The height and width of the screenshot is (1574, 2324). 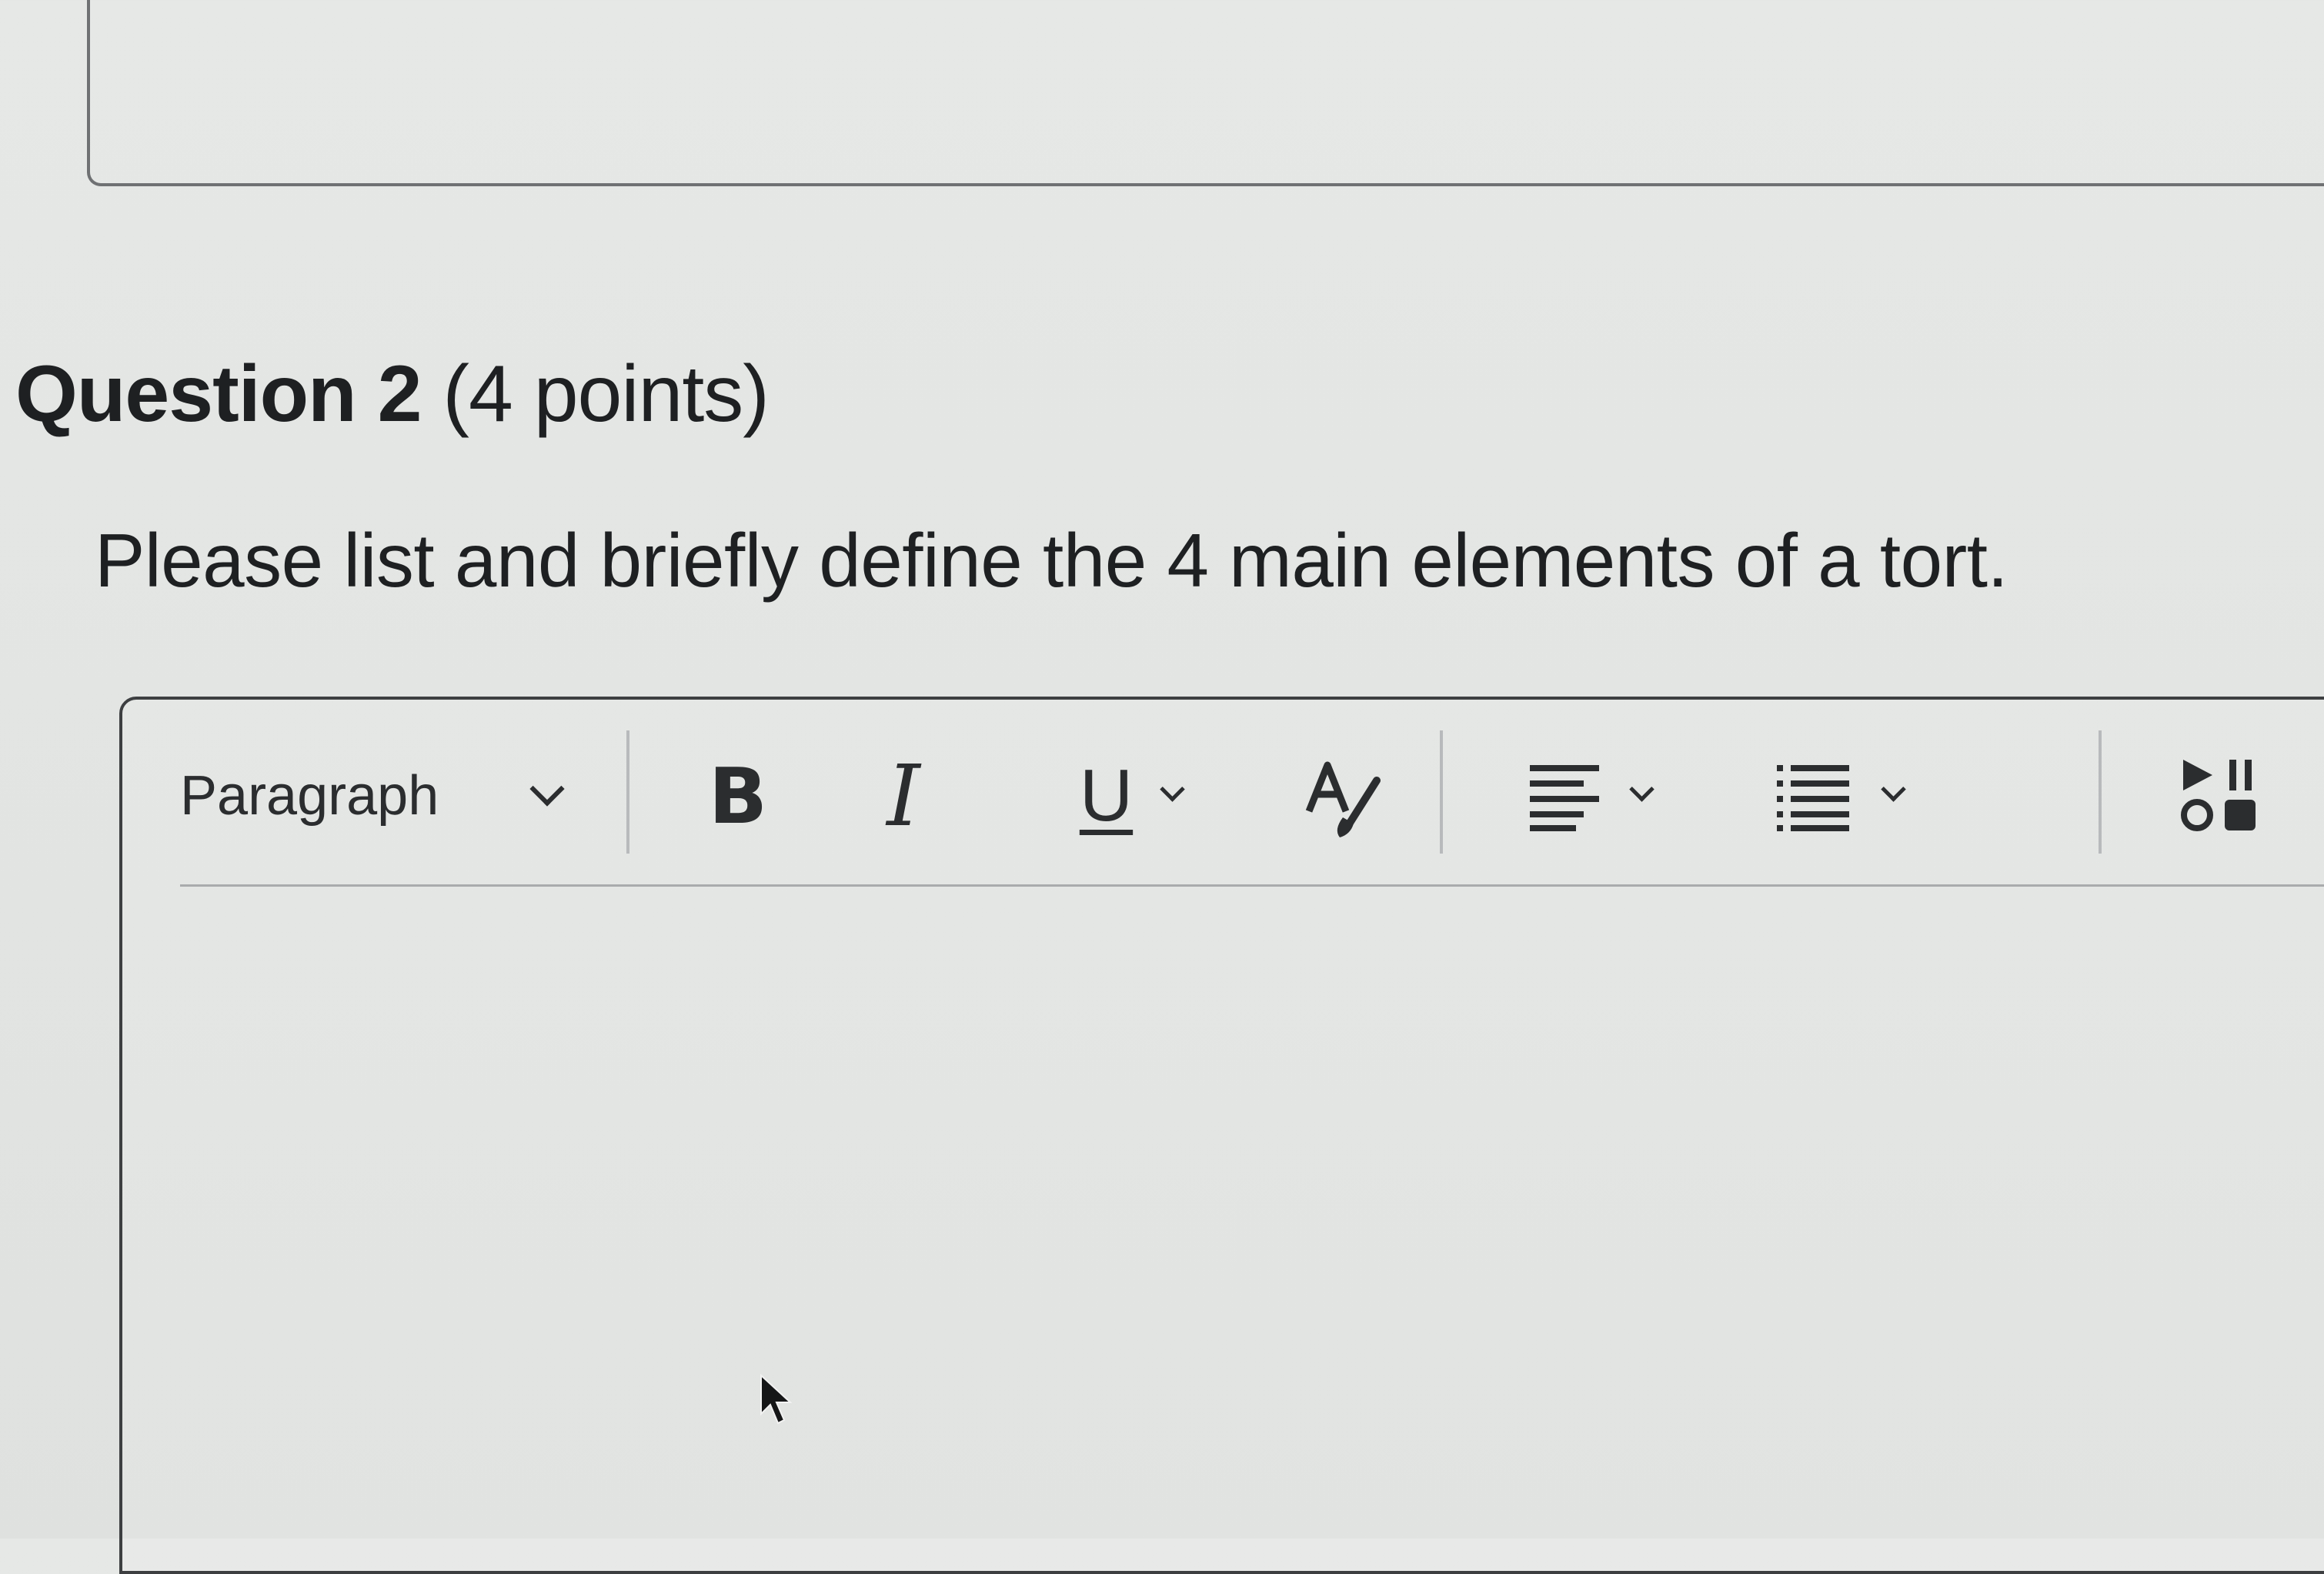 I want to click on italic-button: I, so click(x=903, y=796).